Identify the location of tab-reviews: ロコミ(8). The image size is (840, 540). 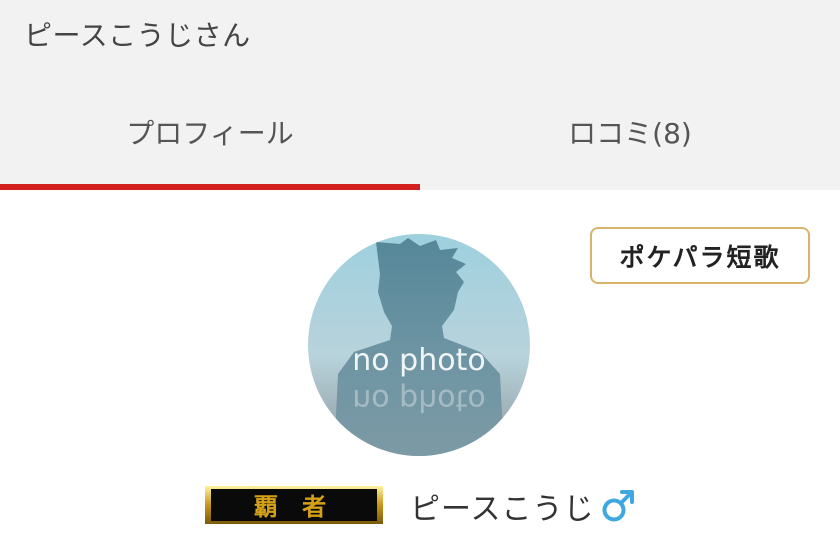
(630, 148).